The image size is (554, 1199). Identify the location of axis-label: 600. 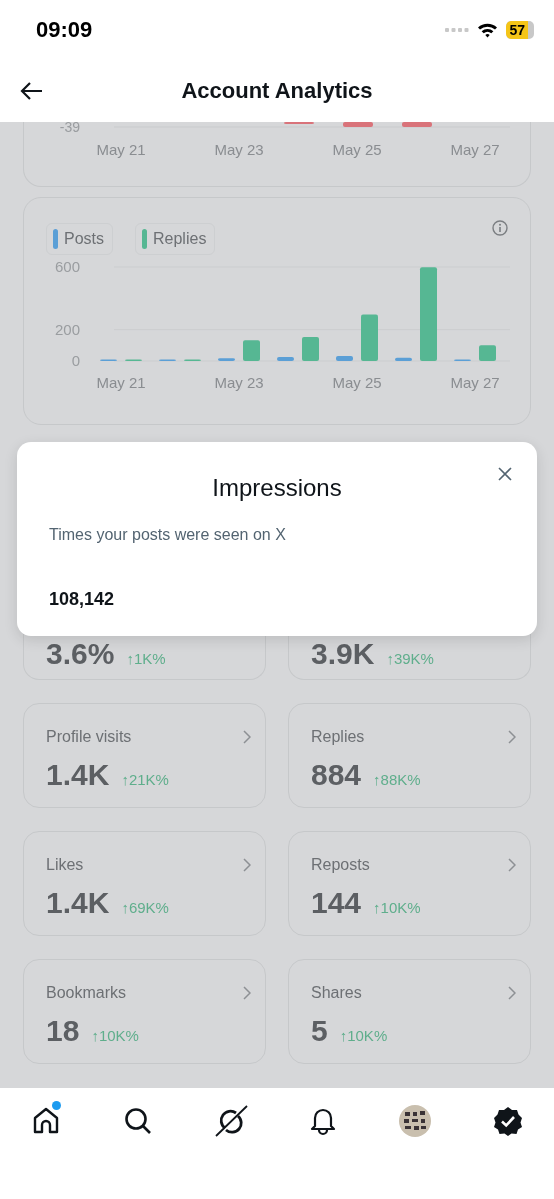
(67, 266).